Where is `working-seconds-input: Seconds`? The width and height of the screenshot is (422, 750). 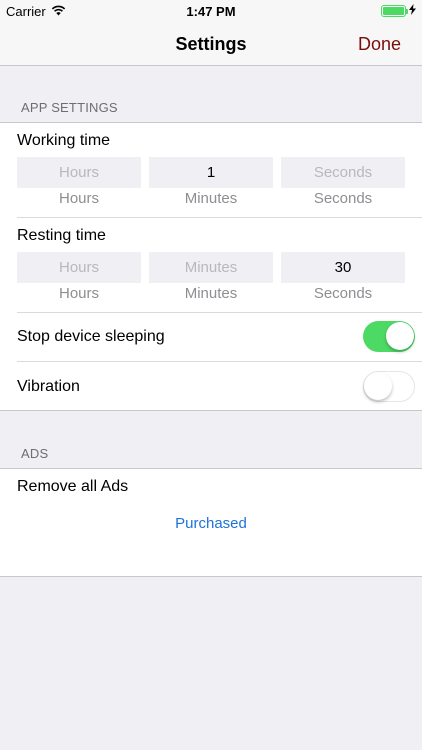 working-seconds-input: Seconds is located at coordinates (343, 172).